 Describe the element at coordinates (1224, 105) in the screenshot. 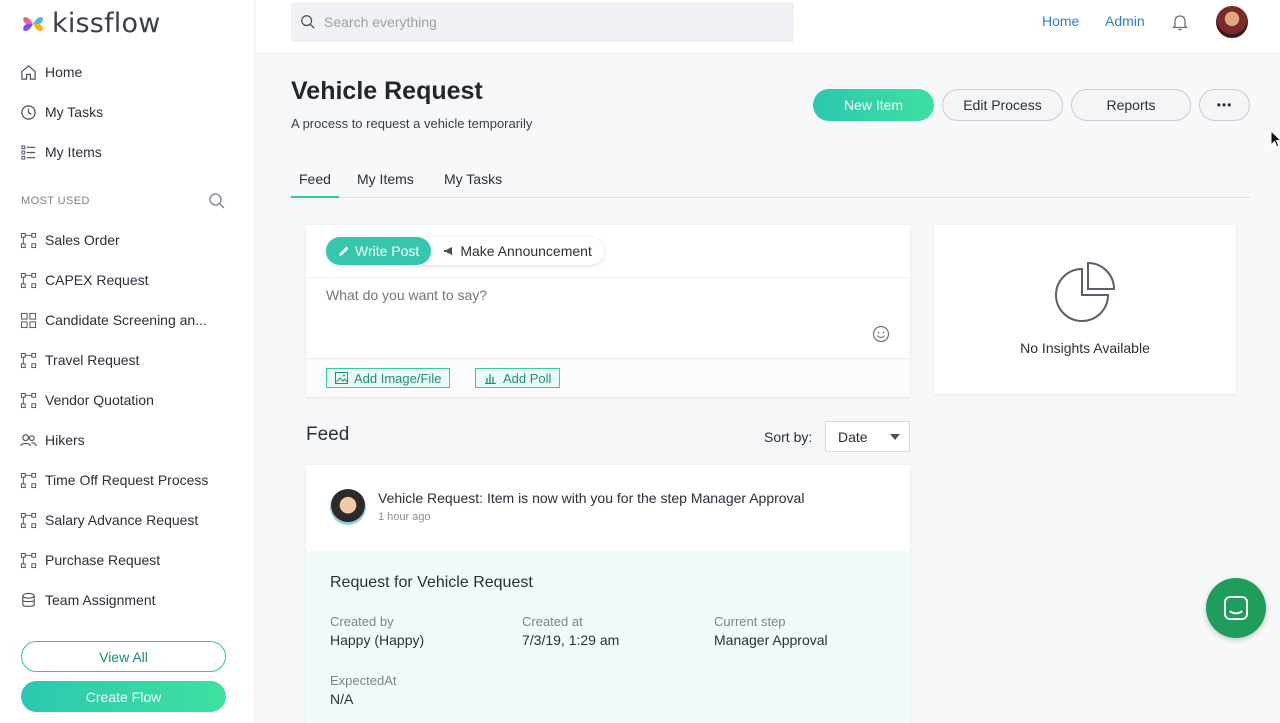

I see `more-options-button: •••` at that location.